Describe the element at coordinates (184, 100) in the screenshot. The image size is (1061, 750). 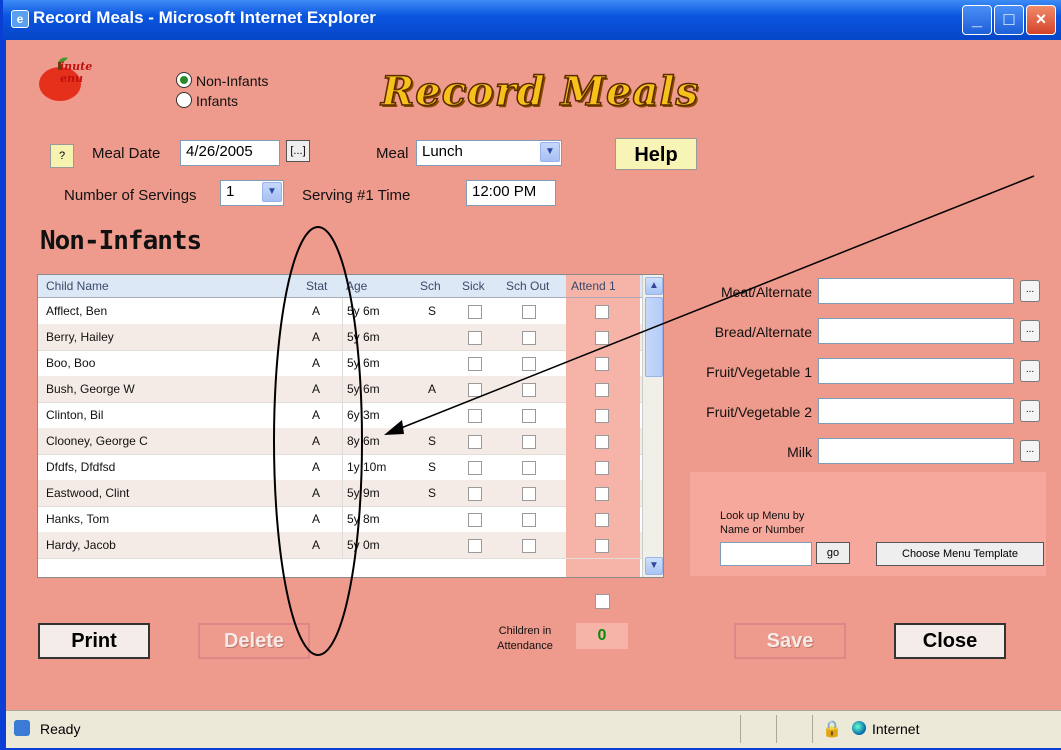
I see `radio-unselected-icon` at that location.